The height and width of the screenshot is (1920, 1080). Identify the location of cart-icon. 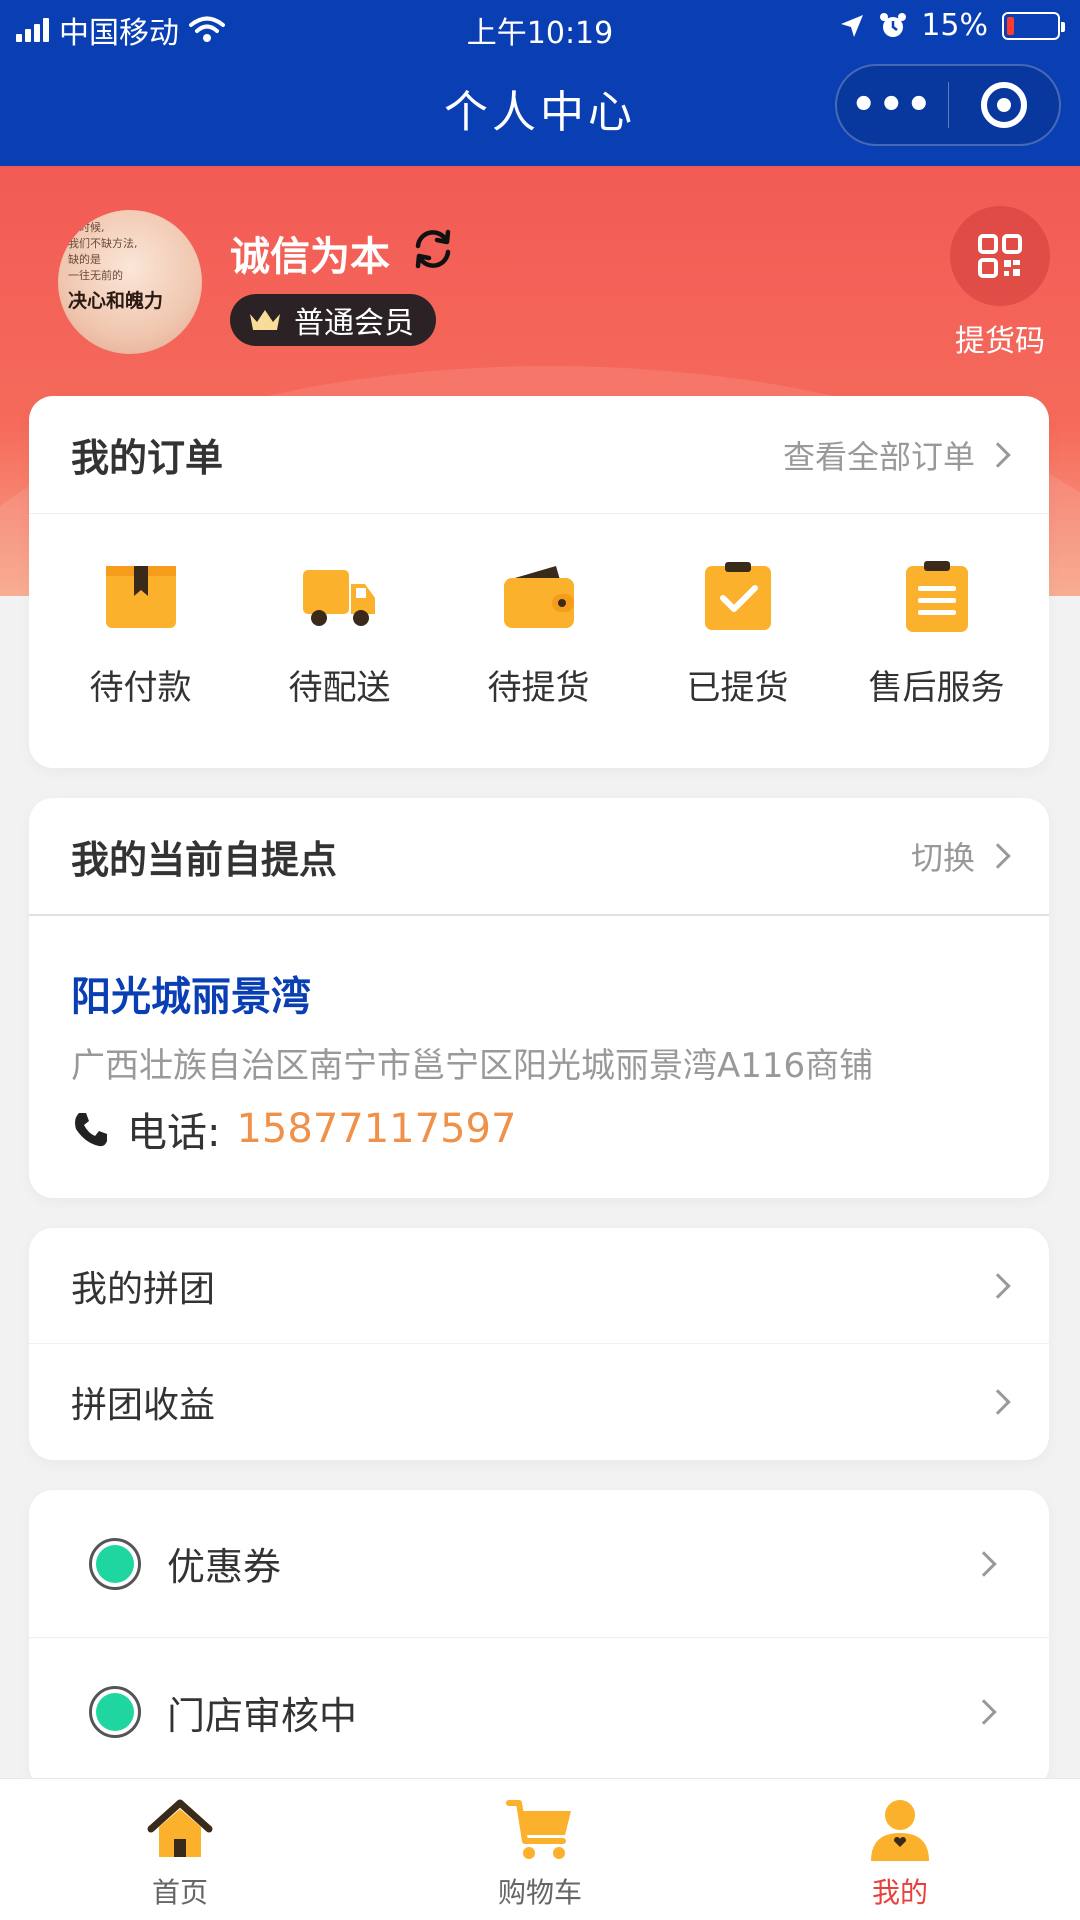
(538, 1829).